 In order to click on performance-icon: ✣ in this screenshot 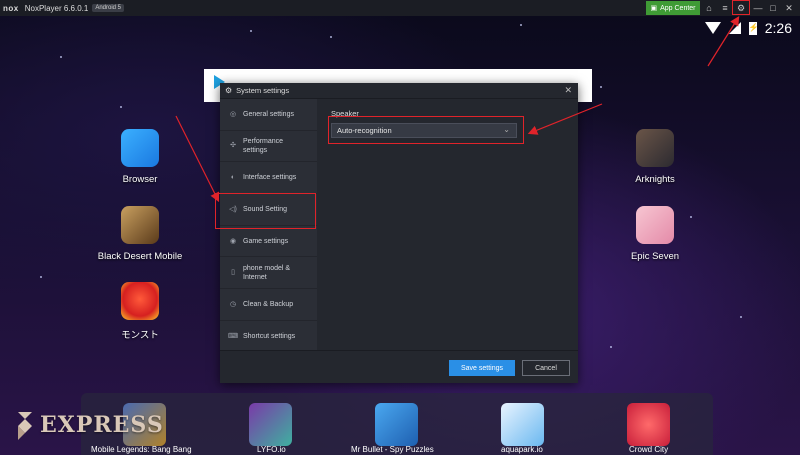, I will do `click(233, 146)`.